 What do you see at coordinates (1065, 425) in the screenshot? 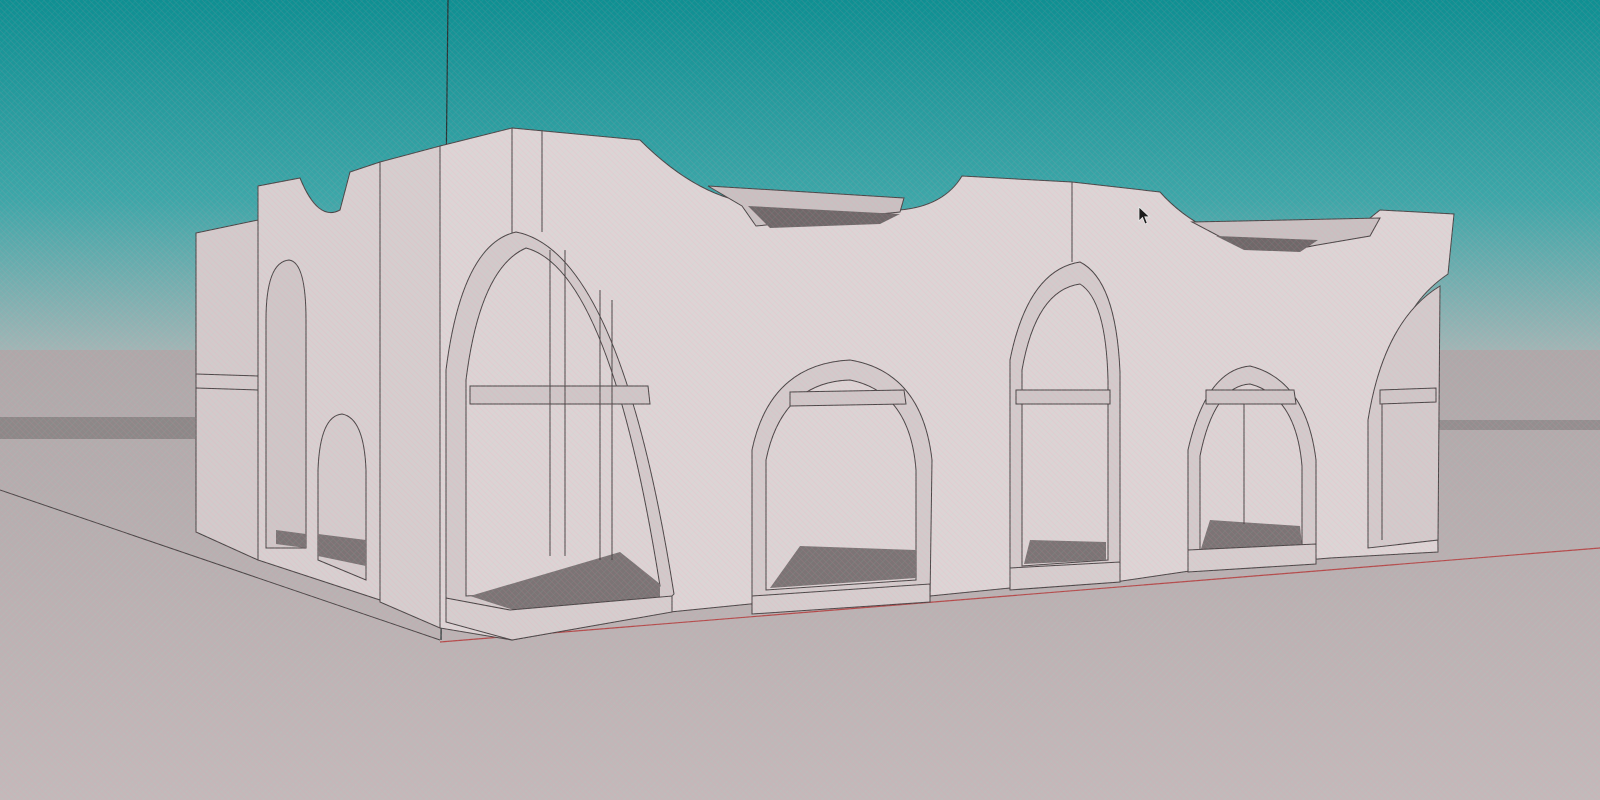
I see `front-arch-3-inner` at bounding box center [1065, 425].